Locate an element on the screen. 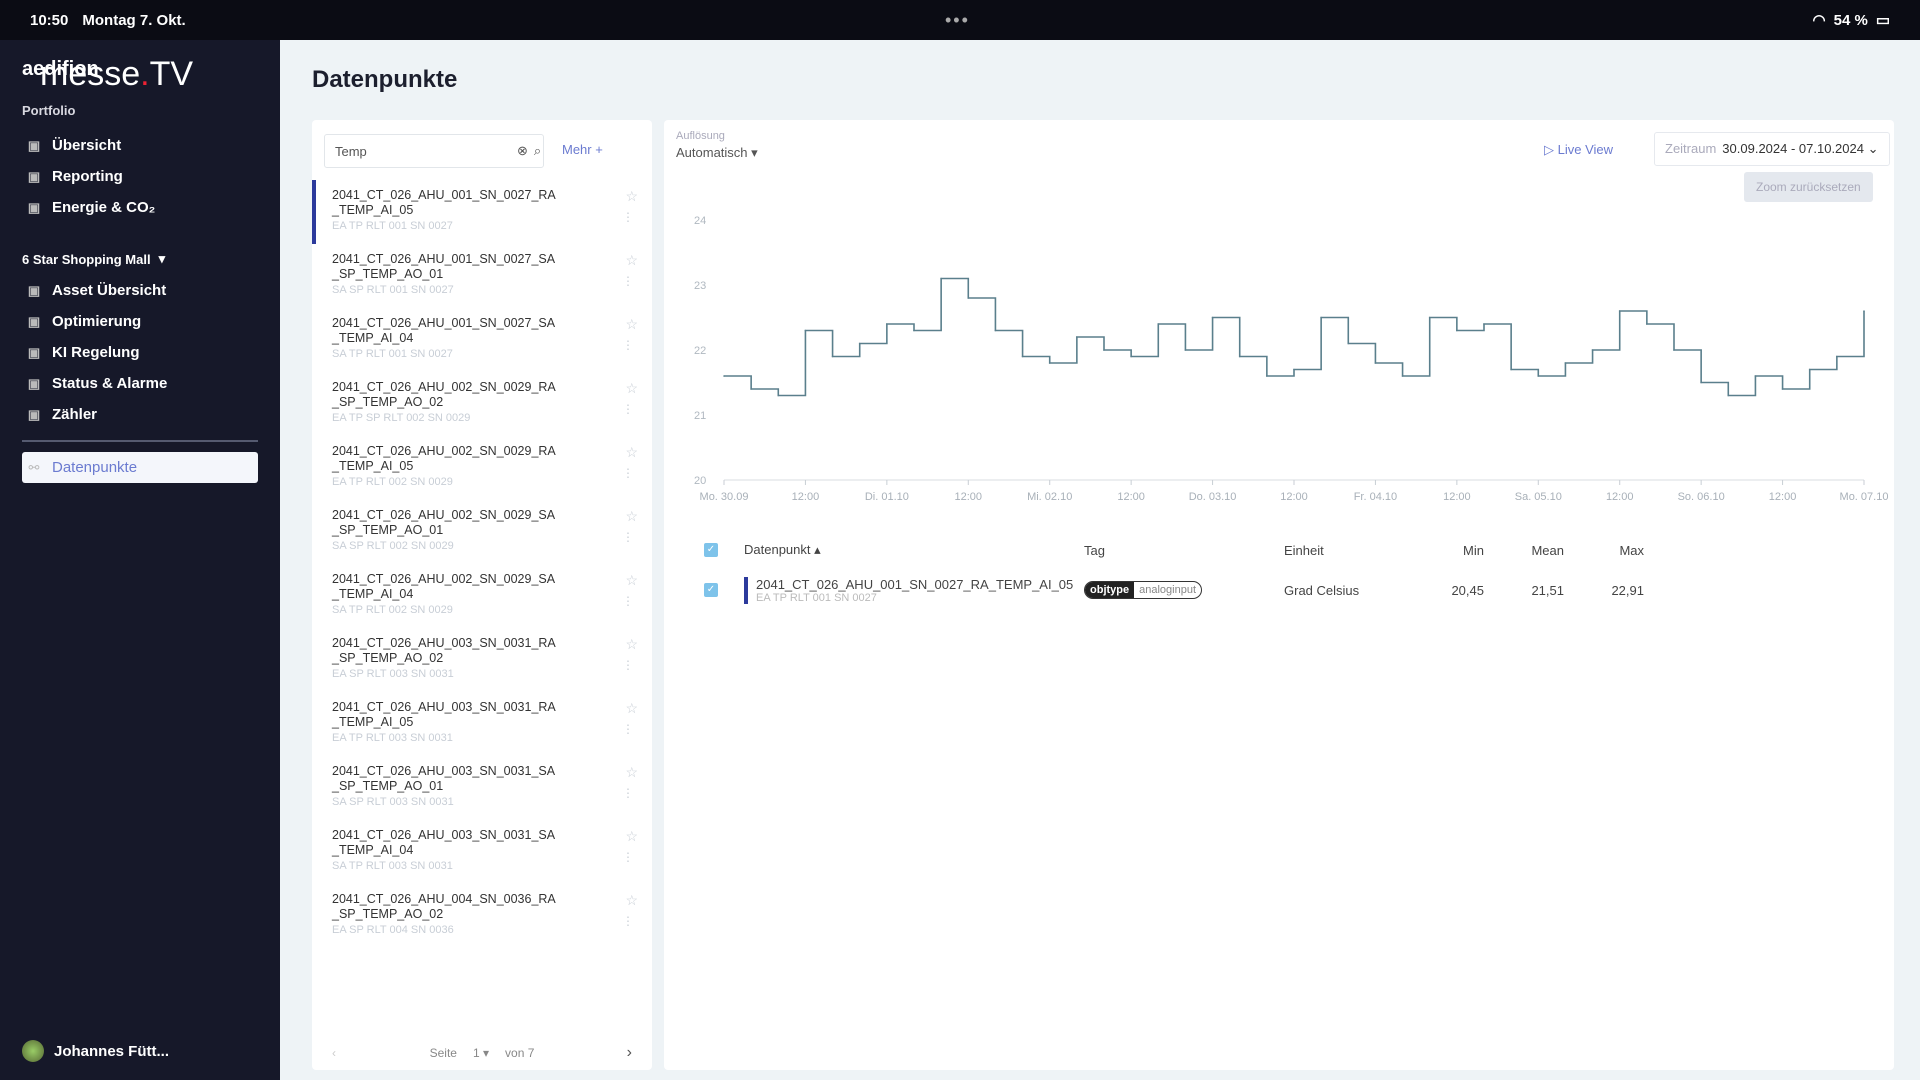  tools-icon: ▣ is located at coordinates (34, 352).